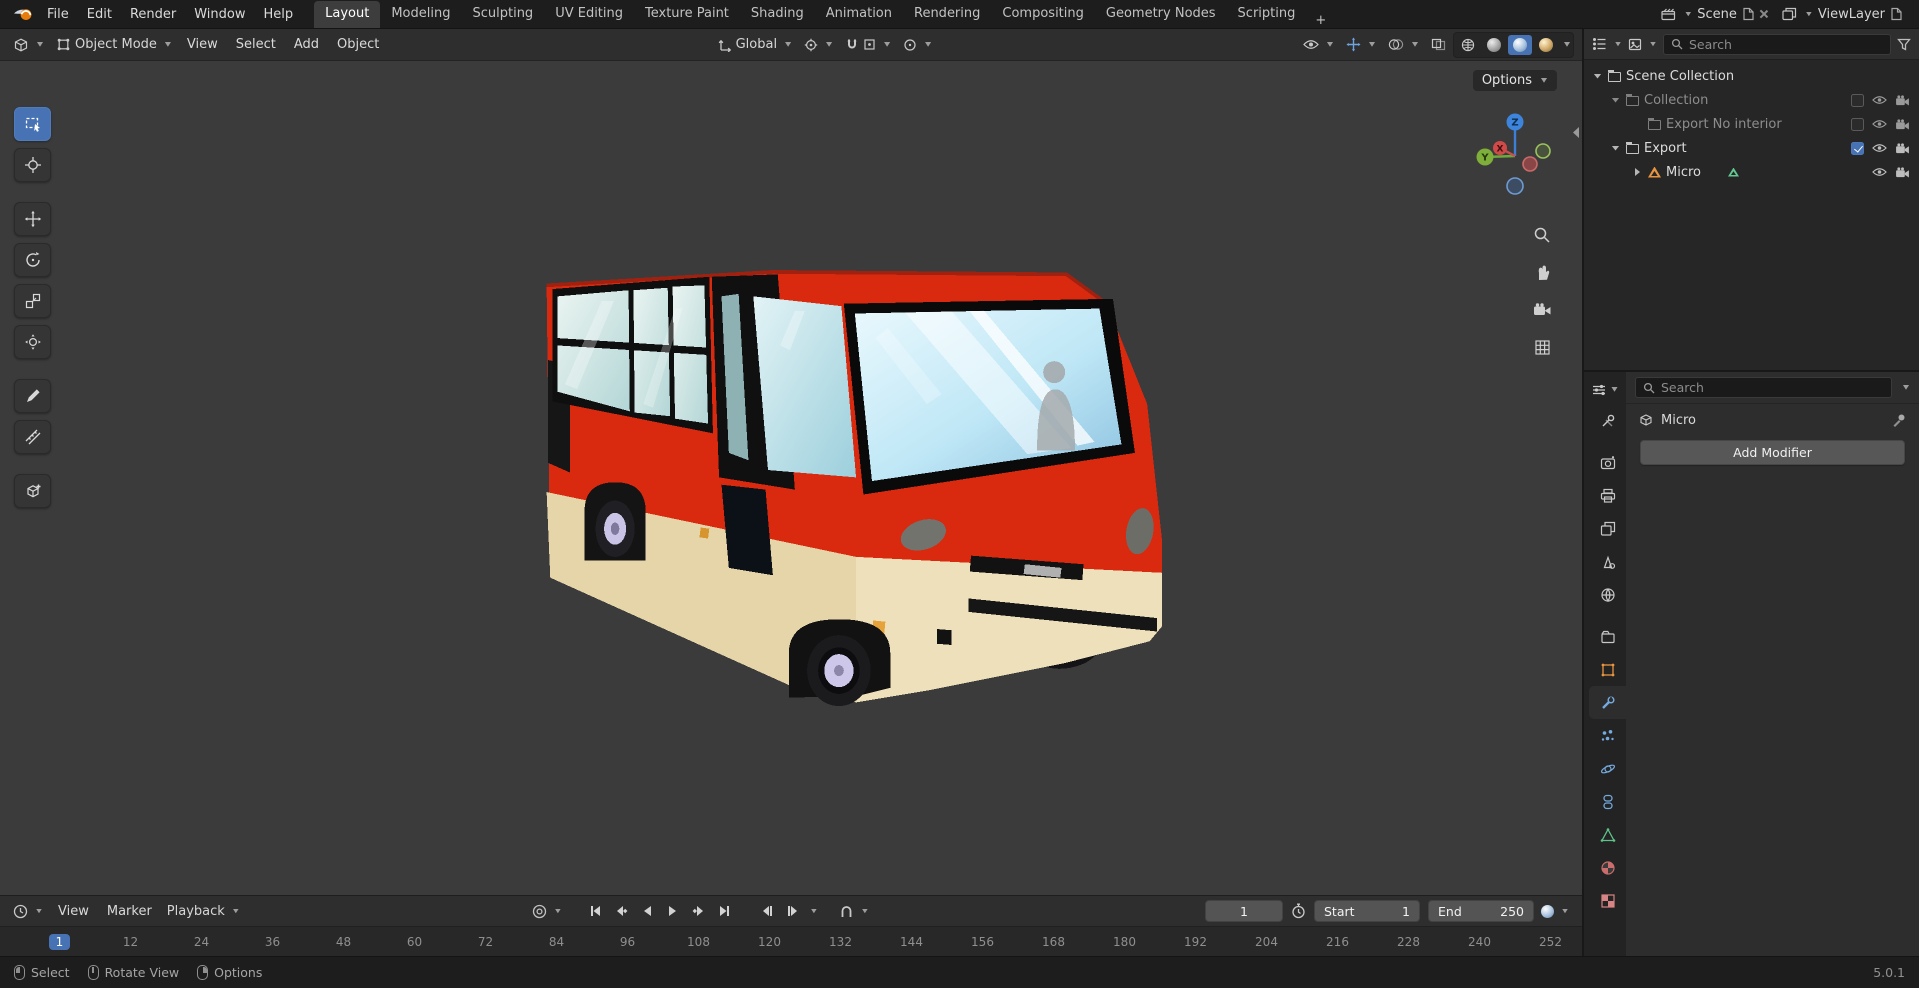 This screenshot has height=988, width=1919. Describe the element at coordinates (1546, 45) in the screenshot. I see `shading-rendered-button` at that location.